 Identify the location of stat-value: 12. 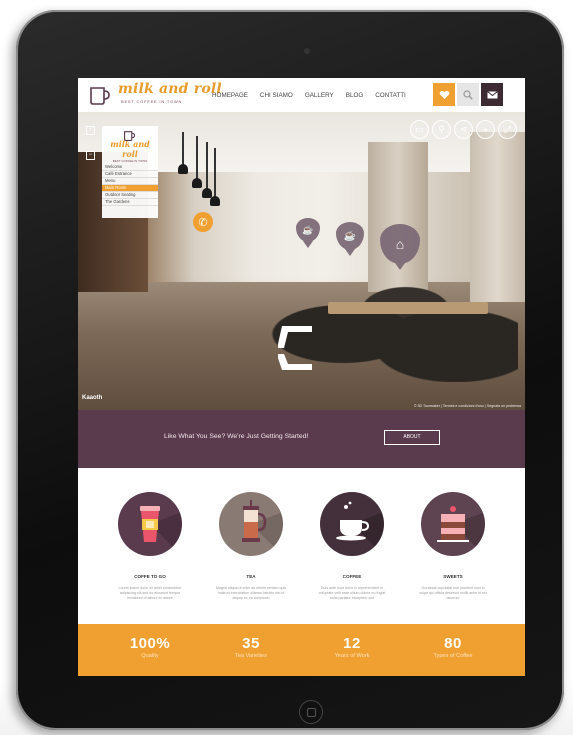
(352, 643).